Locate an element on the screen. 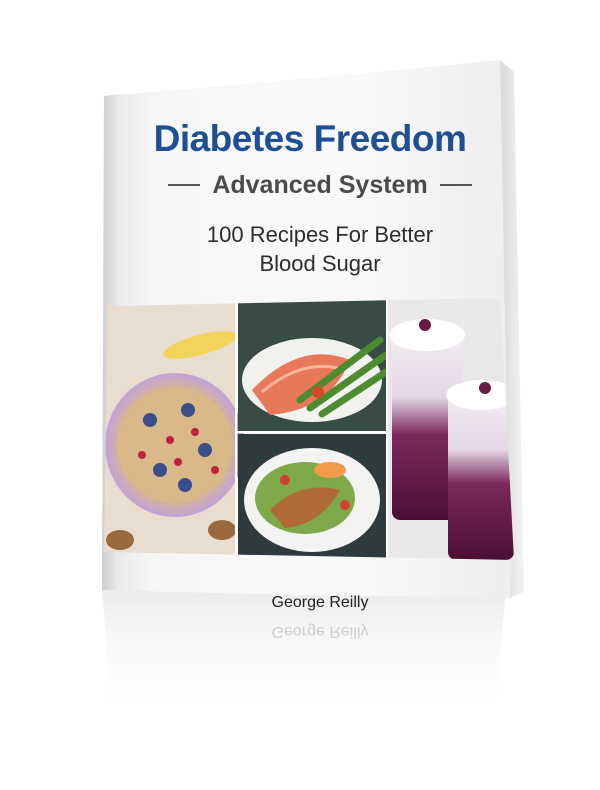 The image size is (600, 790). subtitle-rule-right is located at coordinates (455, 185).